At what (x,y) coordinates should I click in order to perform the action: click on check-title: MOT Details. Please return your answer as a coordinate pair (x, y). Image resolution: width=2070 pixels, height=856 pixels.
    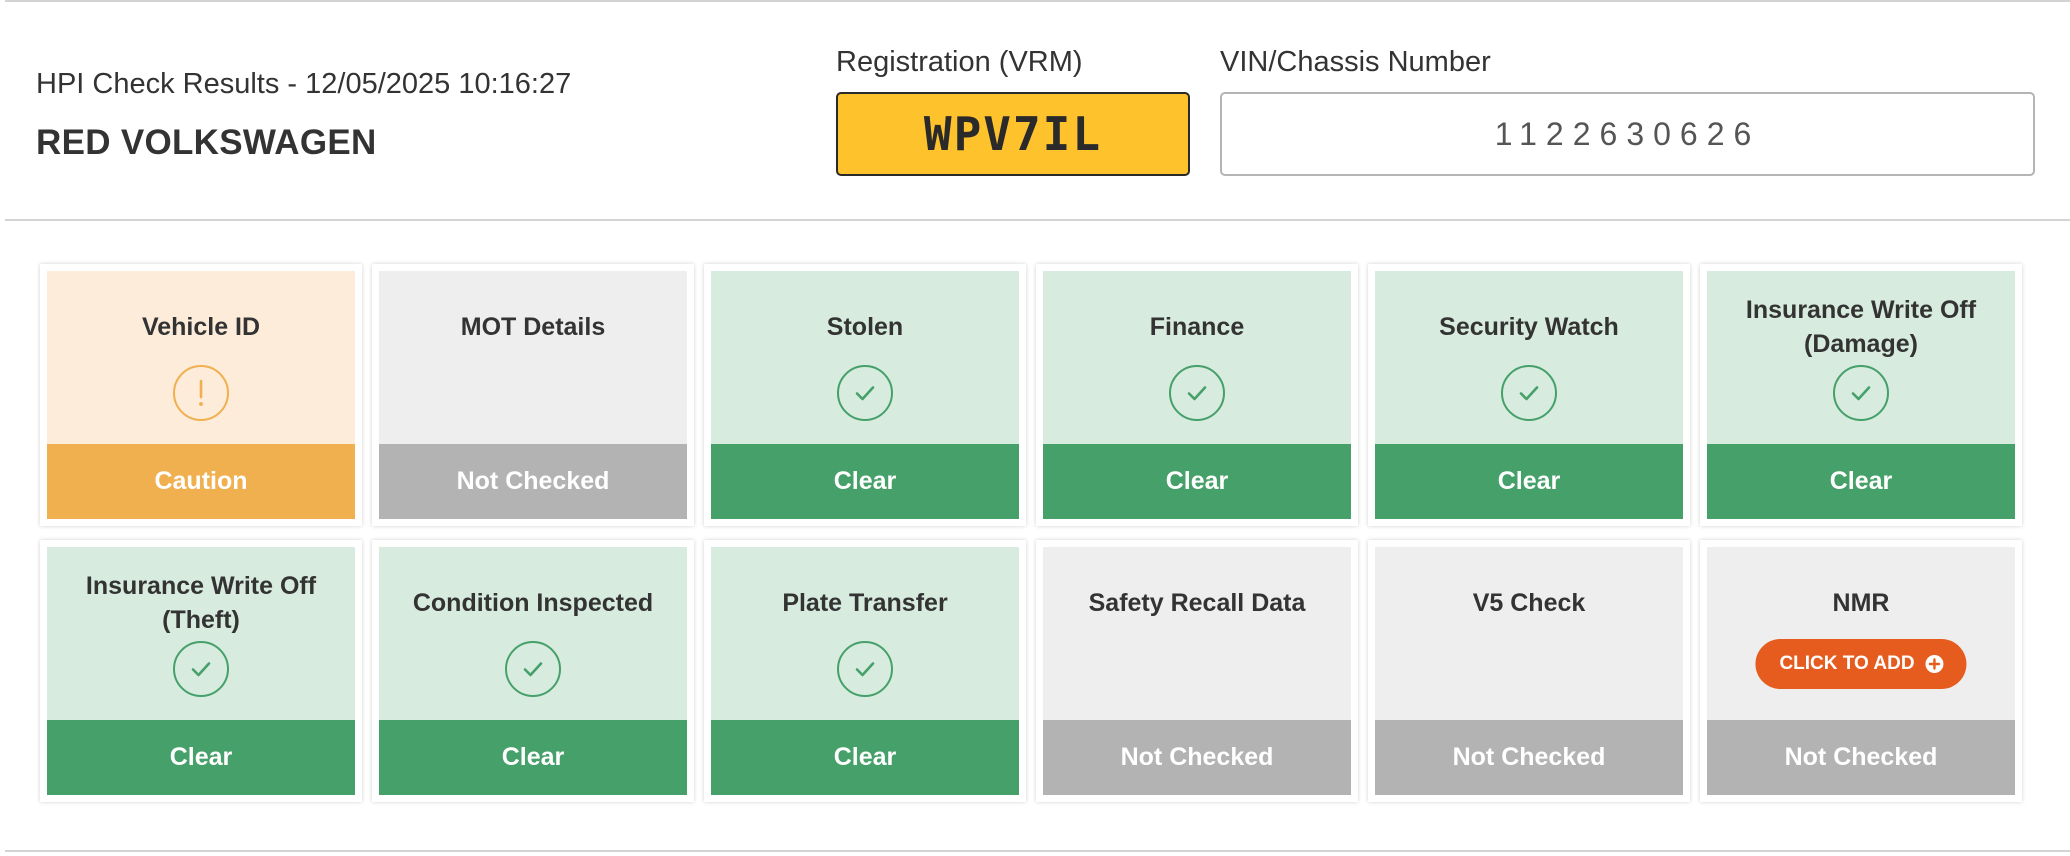
    Looking at the image, I should click on (533, 327).